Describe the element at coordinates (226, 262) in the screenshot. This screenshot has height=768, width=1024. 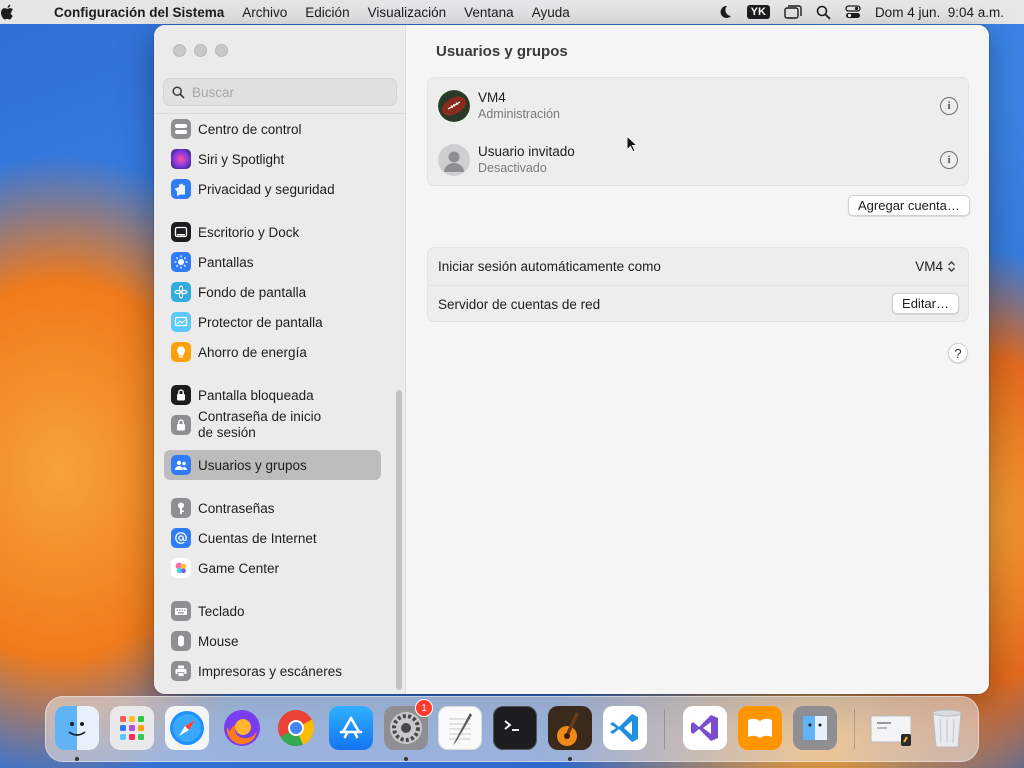
I see `sidebar-item-label: Pantallas` at that location.